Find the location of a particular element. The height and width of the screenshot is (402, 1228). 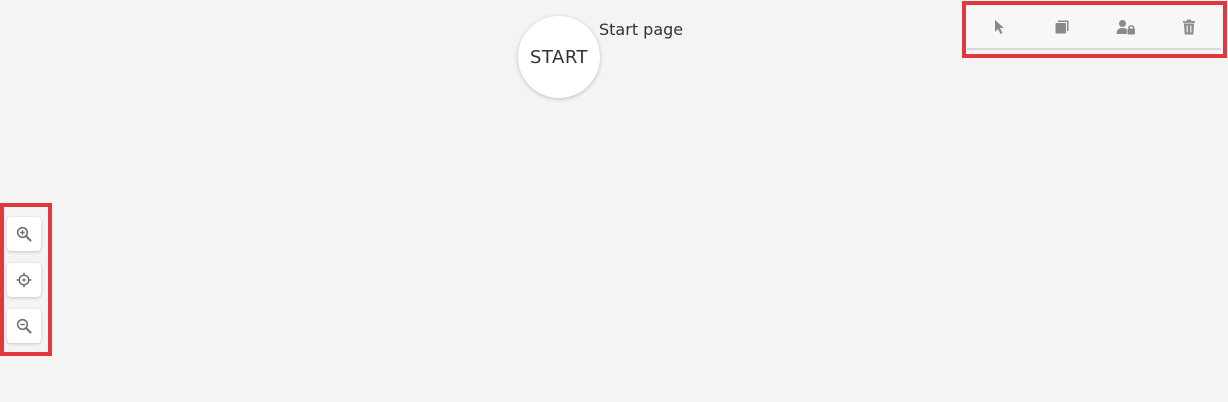

toolbar is located at coordinates (1094, 28).